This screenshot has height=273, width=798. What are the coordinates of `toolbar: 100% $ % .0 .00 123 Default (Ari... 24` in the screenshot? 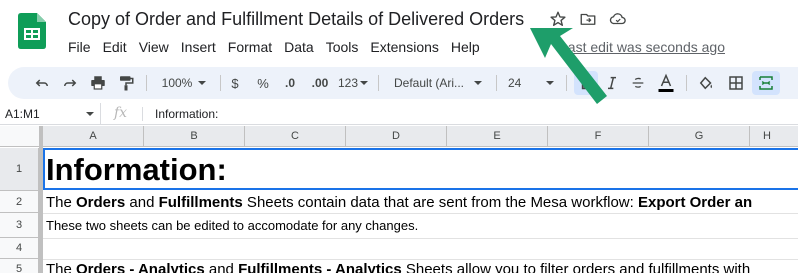 It's located at (403, 83).